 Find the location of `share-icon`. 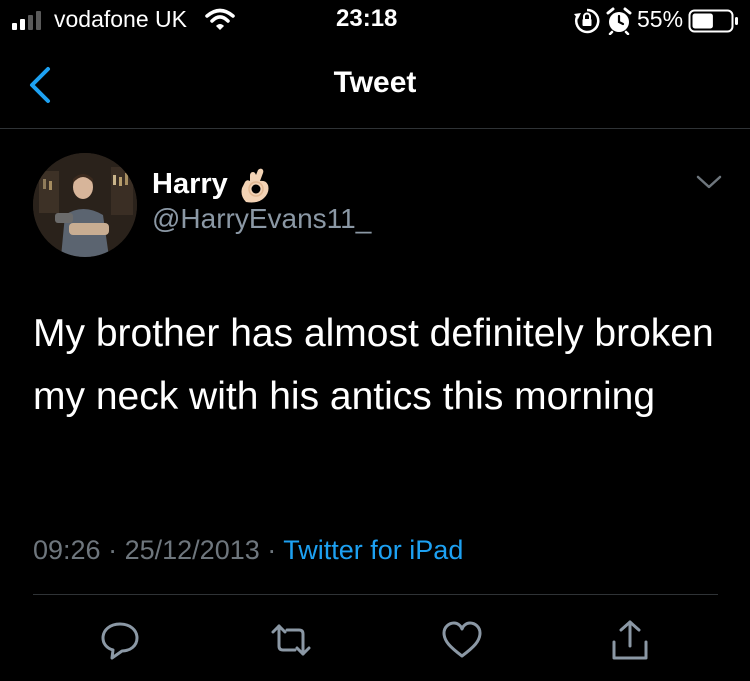

share-icon is located at coordinates (630, 640).